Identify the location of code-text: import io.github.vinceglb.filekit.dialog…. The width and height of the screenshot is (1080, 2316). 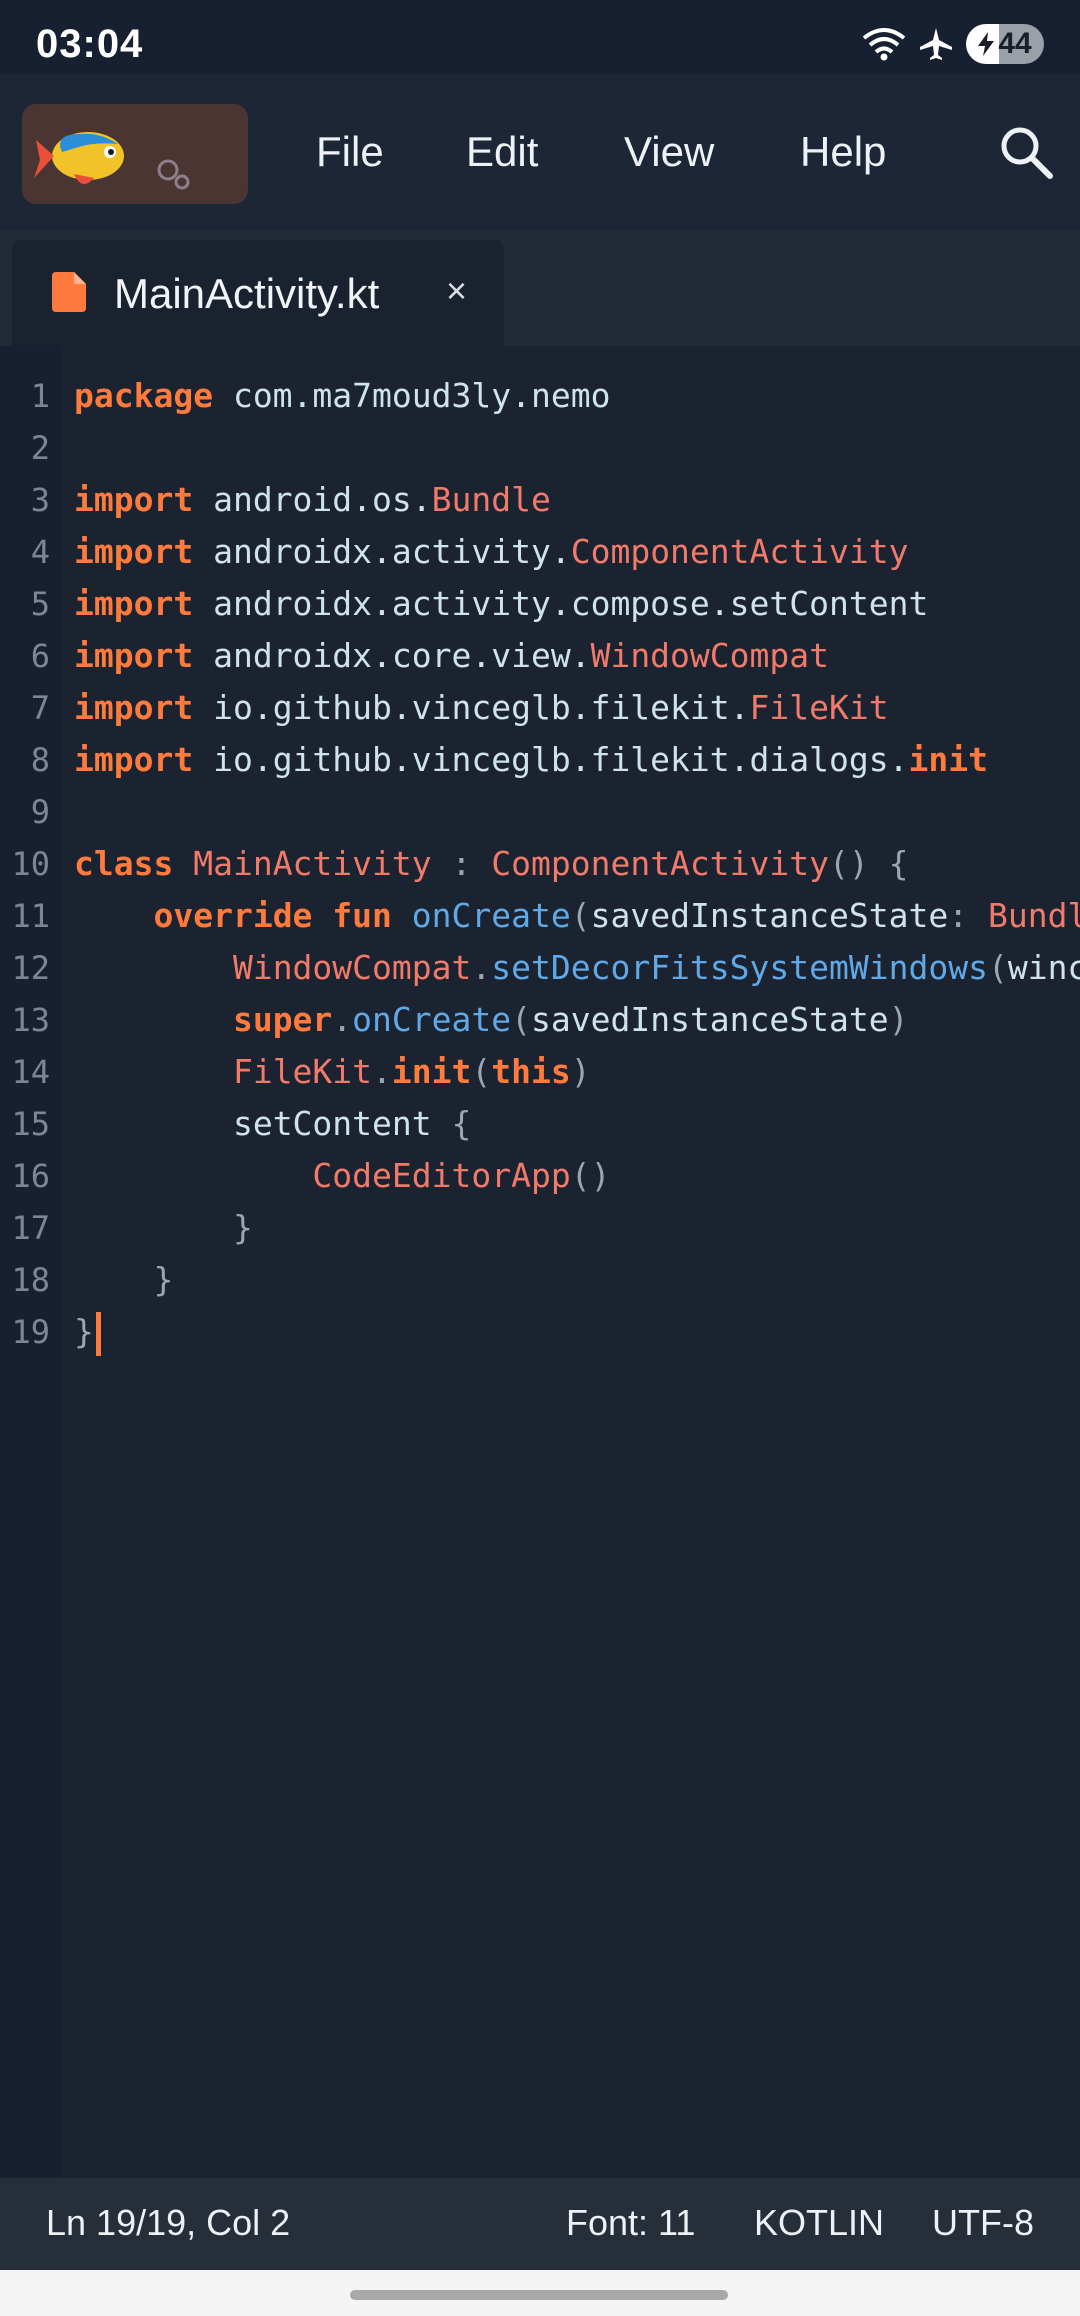
(531, 760).